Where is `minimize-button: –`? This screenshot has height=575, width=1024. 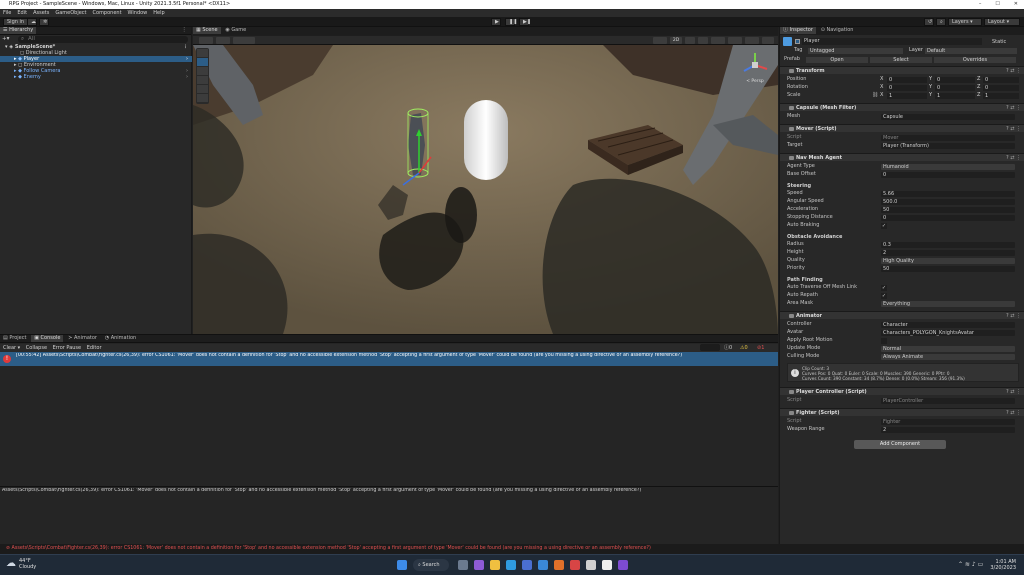 minimize-button: – is located at coordinates (980, 4).